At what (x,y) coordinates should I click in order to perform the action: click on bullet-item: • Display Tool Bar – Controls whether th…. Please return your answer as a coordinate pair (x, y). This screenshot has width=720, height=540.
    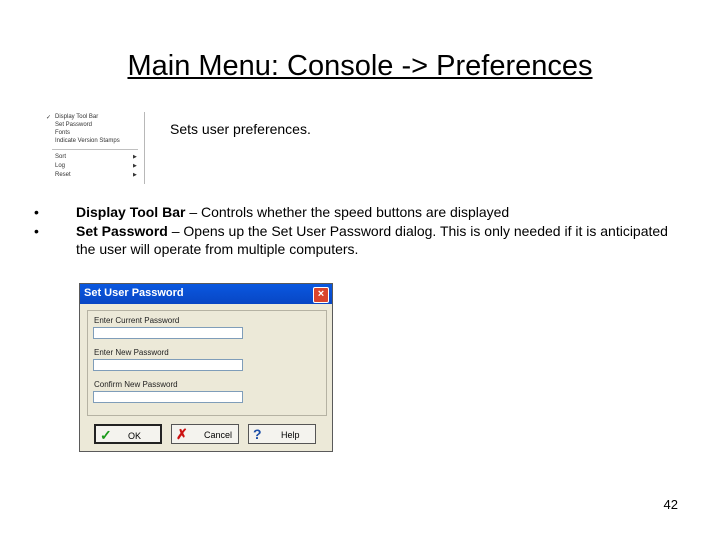
    Looking at the image, I should click on (359, 212).